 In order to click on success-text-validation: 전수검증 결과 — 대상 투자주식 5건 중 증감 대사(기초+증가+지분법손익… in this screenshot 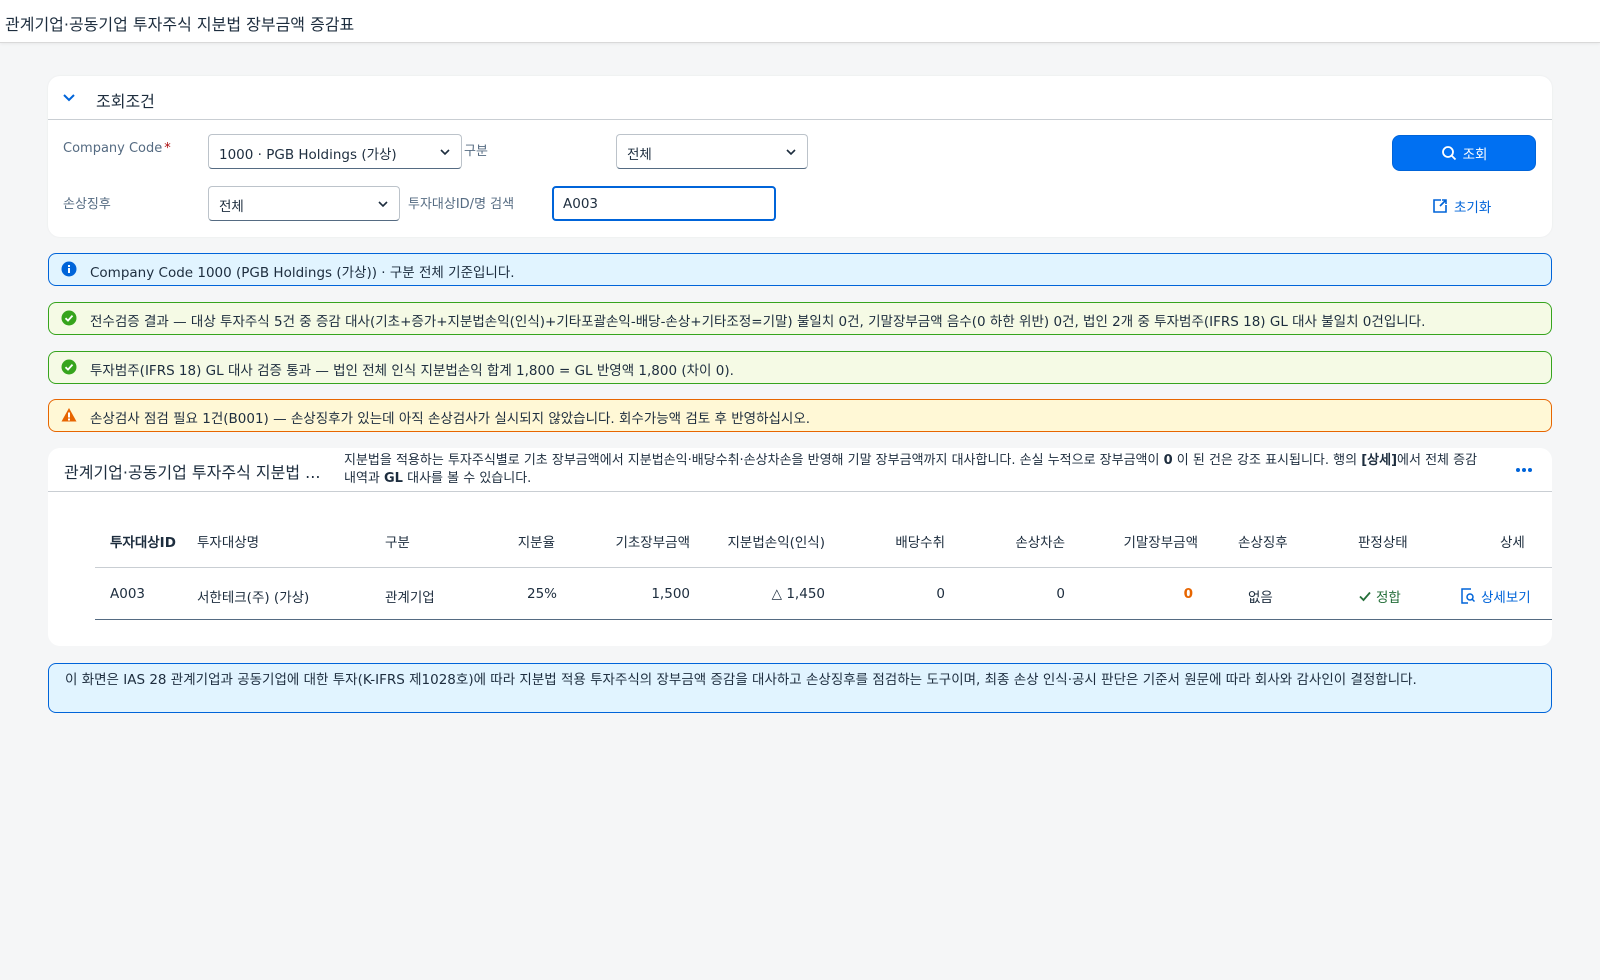, I will do `click(758, 322)`.